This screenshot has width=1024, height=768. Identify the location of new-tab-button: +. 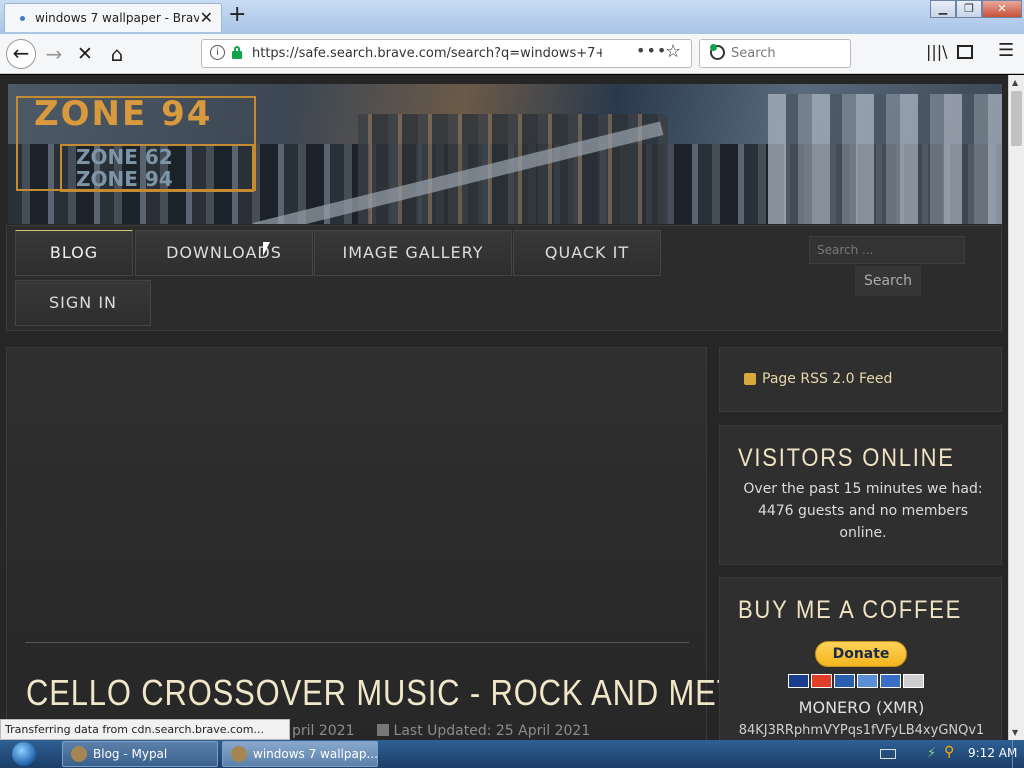
(237, 14).